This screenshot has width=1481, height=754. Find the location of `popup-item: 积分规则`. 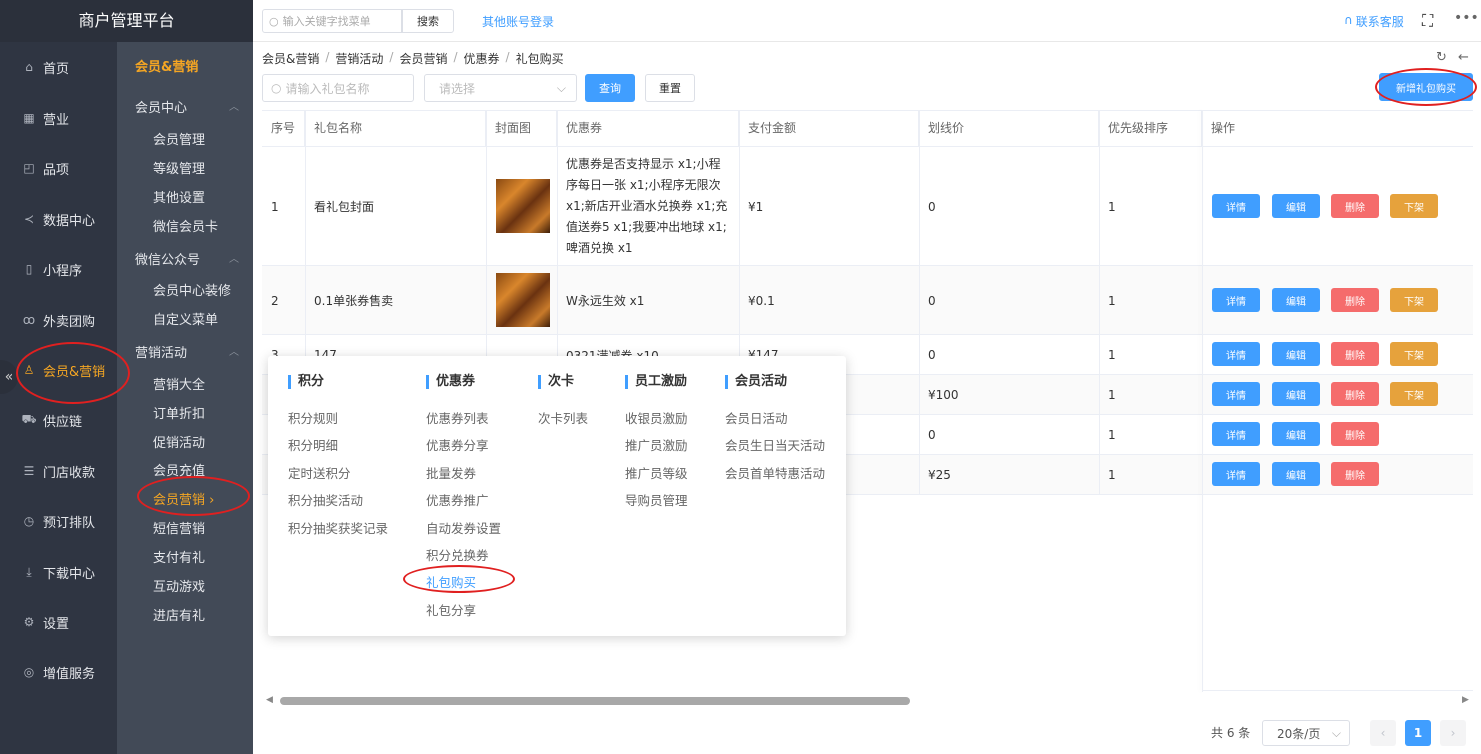

popup-item: 积分规则 is located at coordinates (313, 417).